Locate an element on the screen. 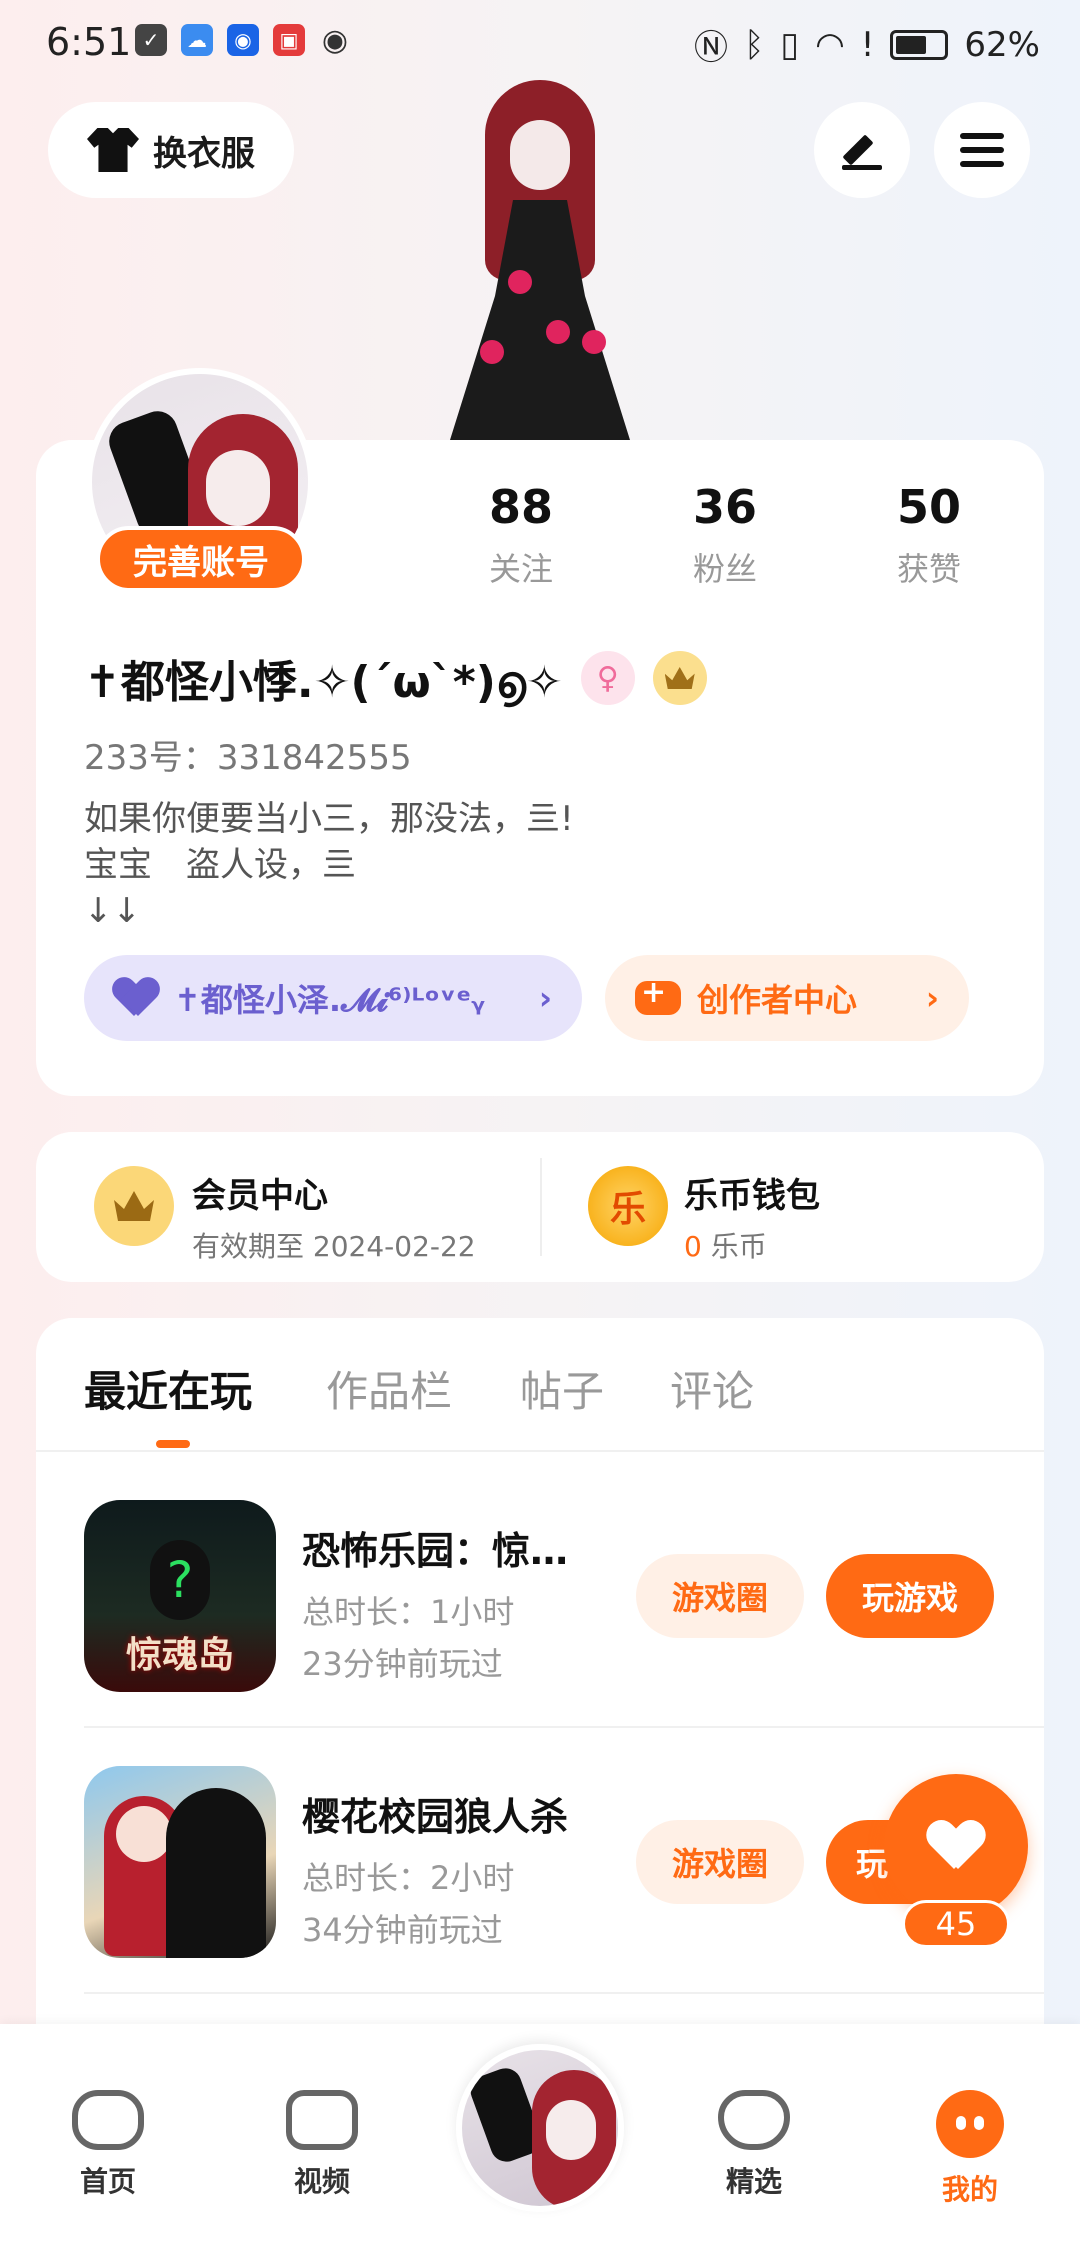  game-last-played: 34分钟前玩过 is located at coordinates (402, 1930).